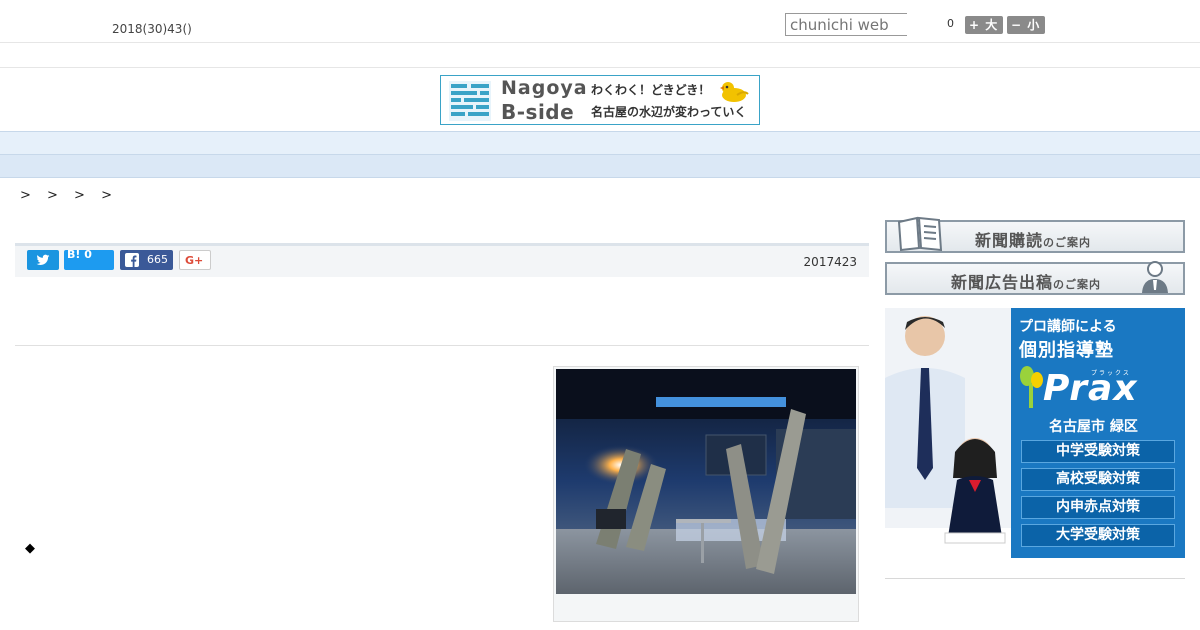 This screenshot has width=1200, height=630. Describe the element at coordinates (1026, 282) in the screenshot. I see `advertising-label: 新聞広告出稿のご案内` at that location.